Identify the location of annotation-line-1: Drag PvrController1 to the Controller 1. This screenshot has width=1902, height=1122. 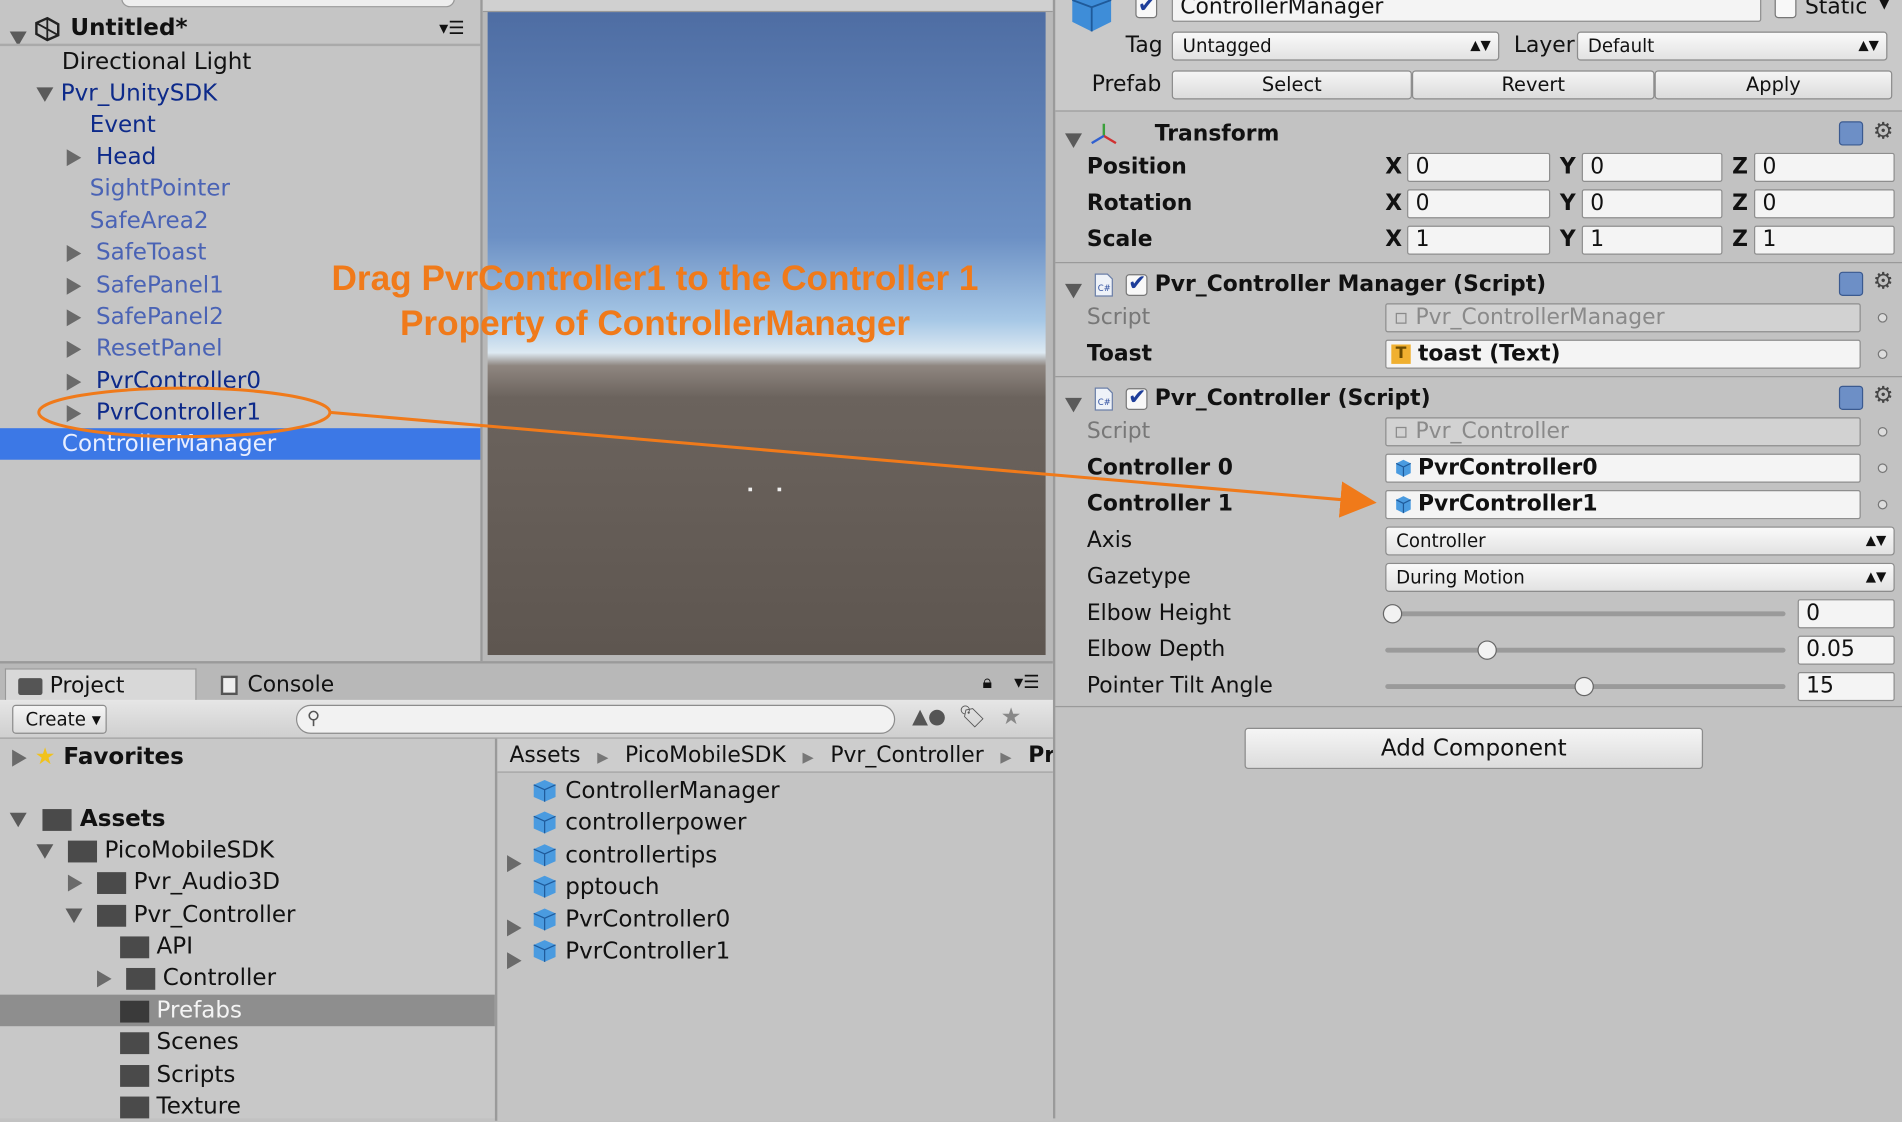
(655, 279).